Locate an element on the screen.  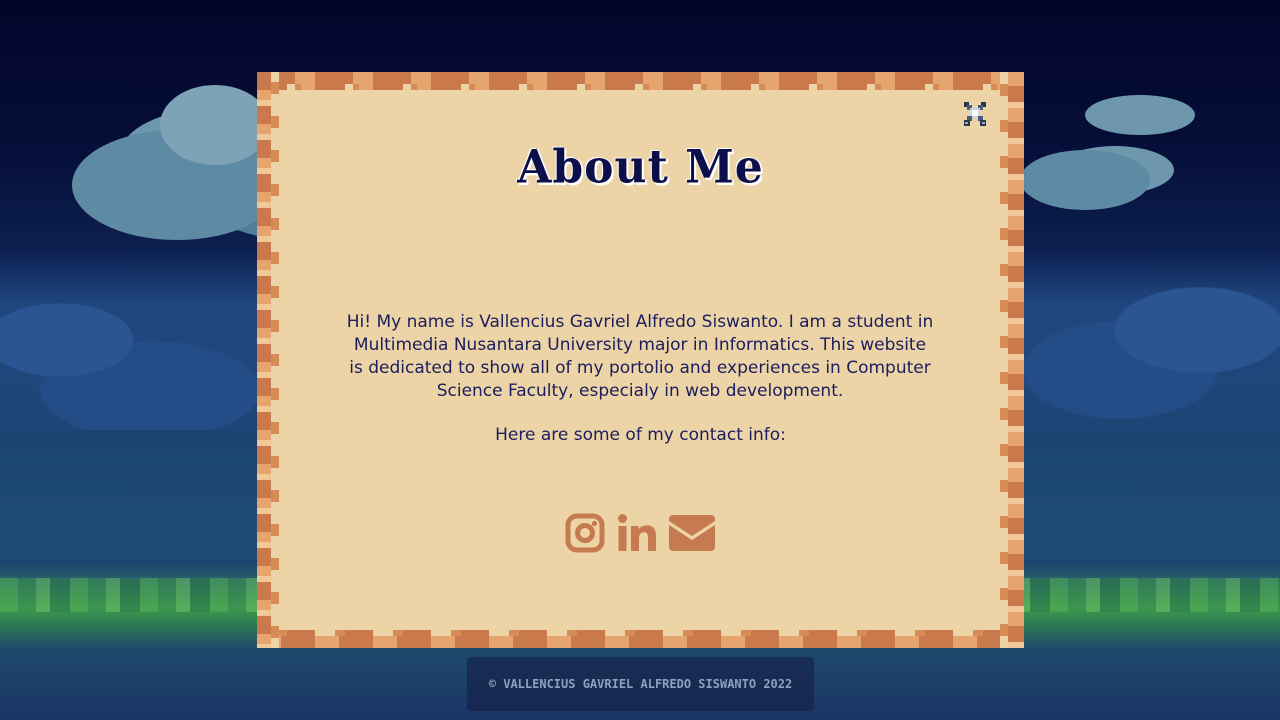
instagram-icon is located at coordinates (585, 533).